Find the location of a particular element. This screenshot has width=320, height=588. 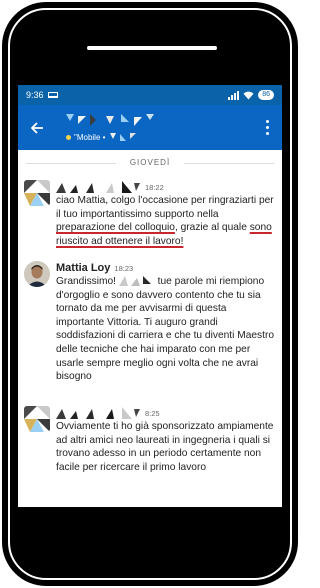

app-bar: "Mobile • is located at coordinates (150, 127).